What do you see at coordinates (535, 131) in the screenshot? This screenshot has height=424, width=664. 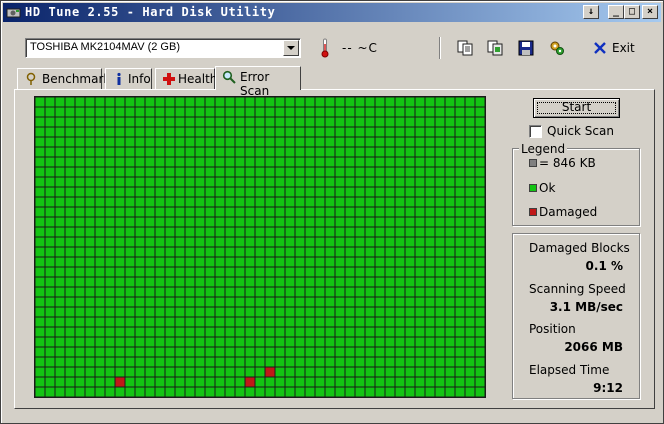 I see `quick-scan-checkbox` at bounding box center [535, 131].